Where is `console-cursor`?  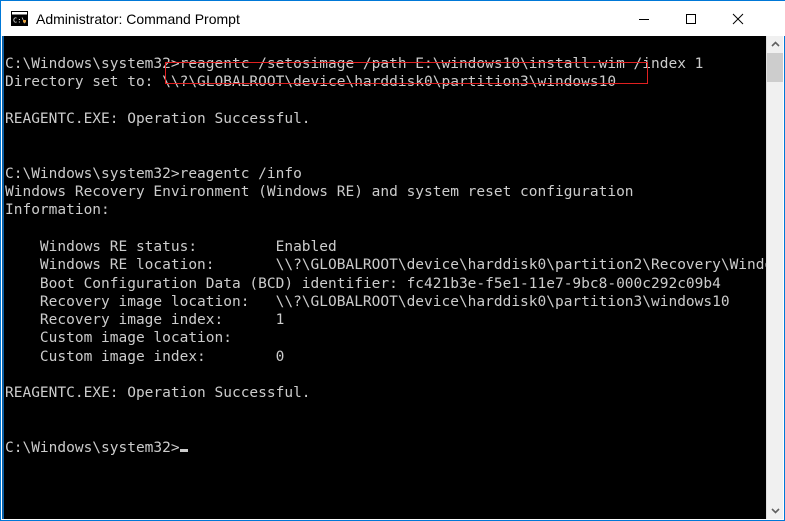
console-cursor is located at coordinates (183, 451).